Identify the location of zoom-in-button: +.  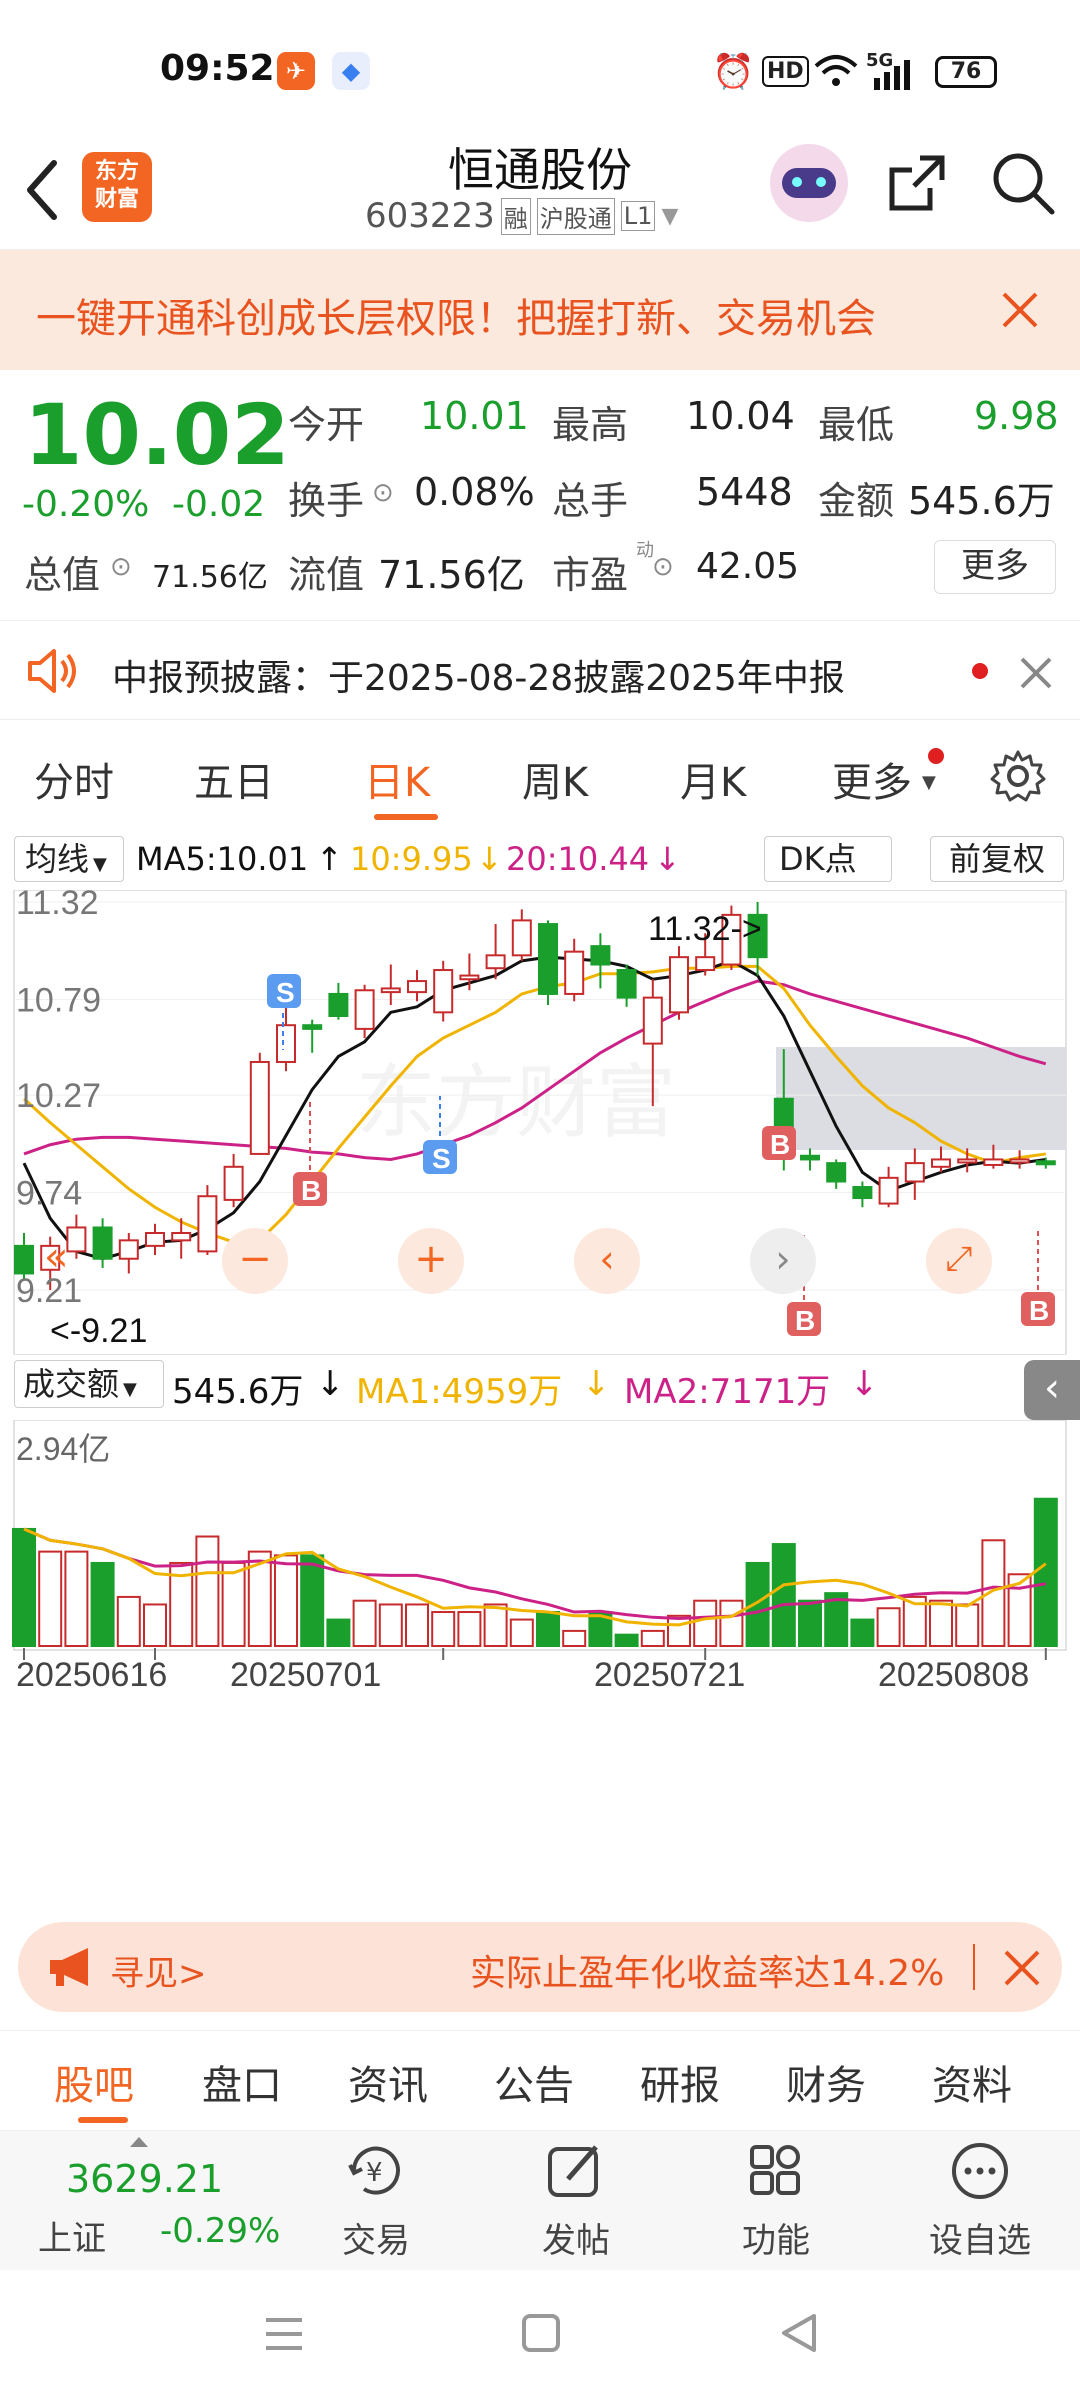
(431, 1261).